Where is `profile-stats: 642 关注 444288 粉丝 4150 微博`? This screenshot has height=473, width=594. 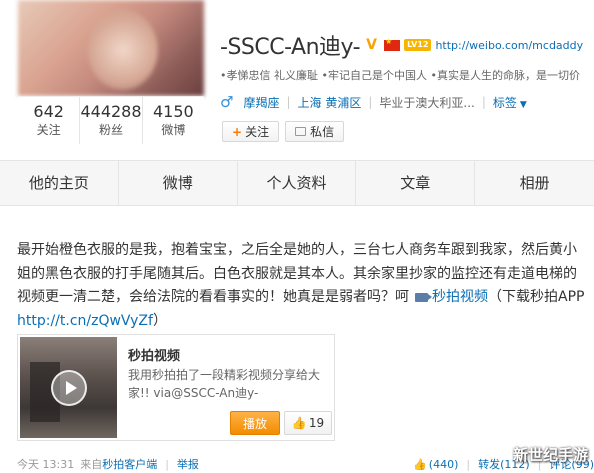 profile-stats: 642 关注 444288 粉丝 4150 微博 is located at coordinates (111, 120).